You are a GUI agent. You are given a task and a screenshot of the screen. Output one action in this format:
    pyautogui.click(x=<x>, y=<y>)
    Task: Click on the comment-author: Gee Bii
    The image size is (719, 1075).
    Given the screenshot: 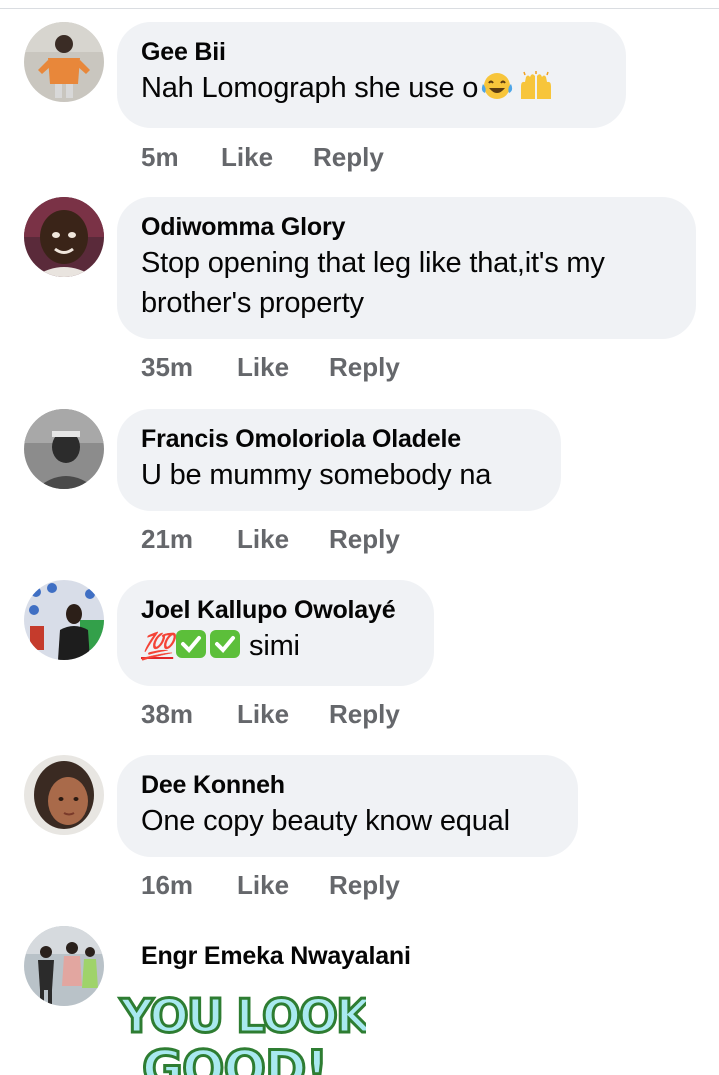 What is the action you would take?
    pyautogui.click(x=371, y=52)
    